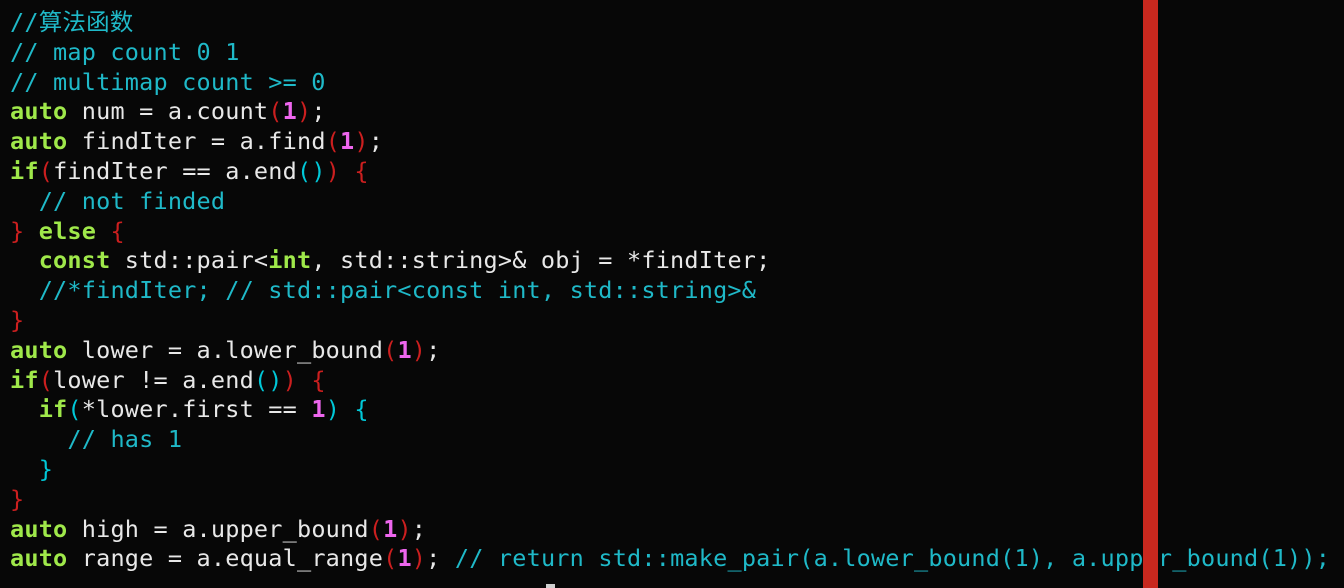 This screenshot has width=1344, height=588. Describe the element at coordinates (670, 112) in the screenshot. I see `code-line: auto num = a.count(1);` at that location.